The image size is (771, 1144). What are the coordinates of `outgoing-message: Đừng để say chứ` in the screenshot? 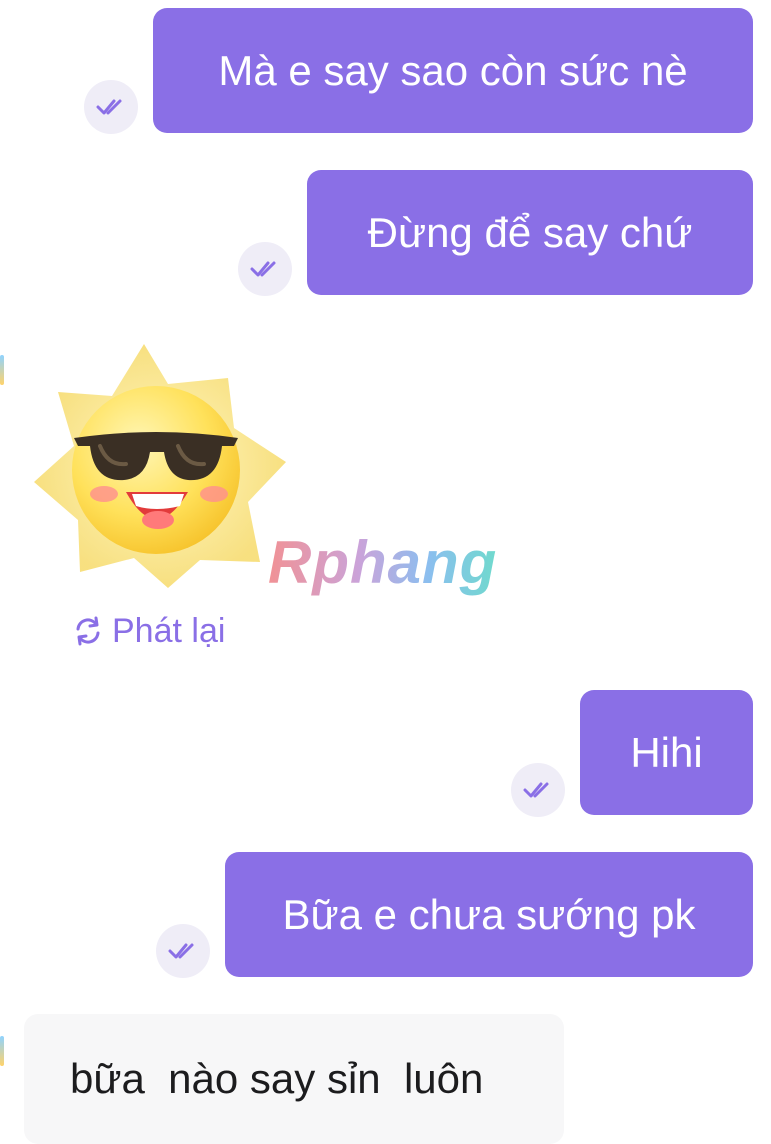 It's located at (530, 232).